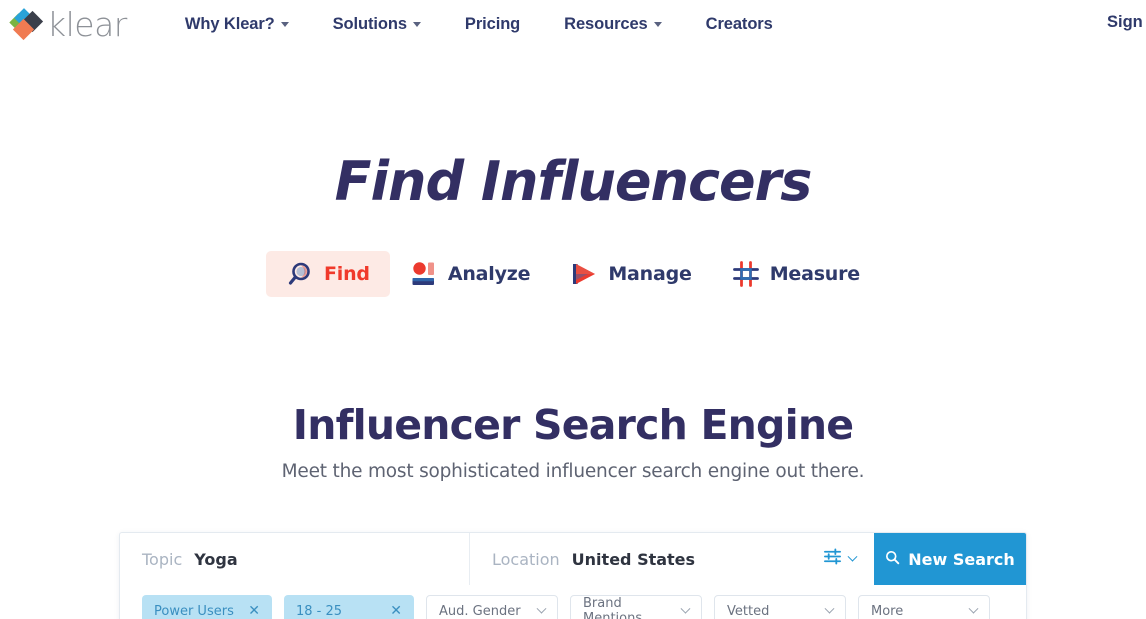 This screenshot has height=619, width=1146. I want to click on location-field: Location United States, so click(646, 559).